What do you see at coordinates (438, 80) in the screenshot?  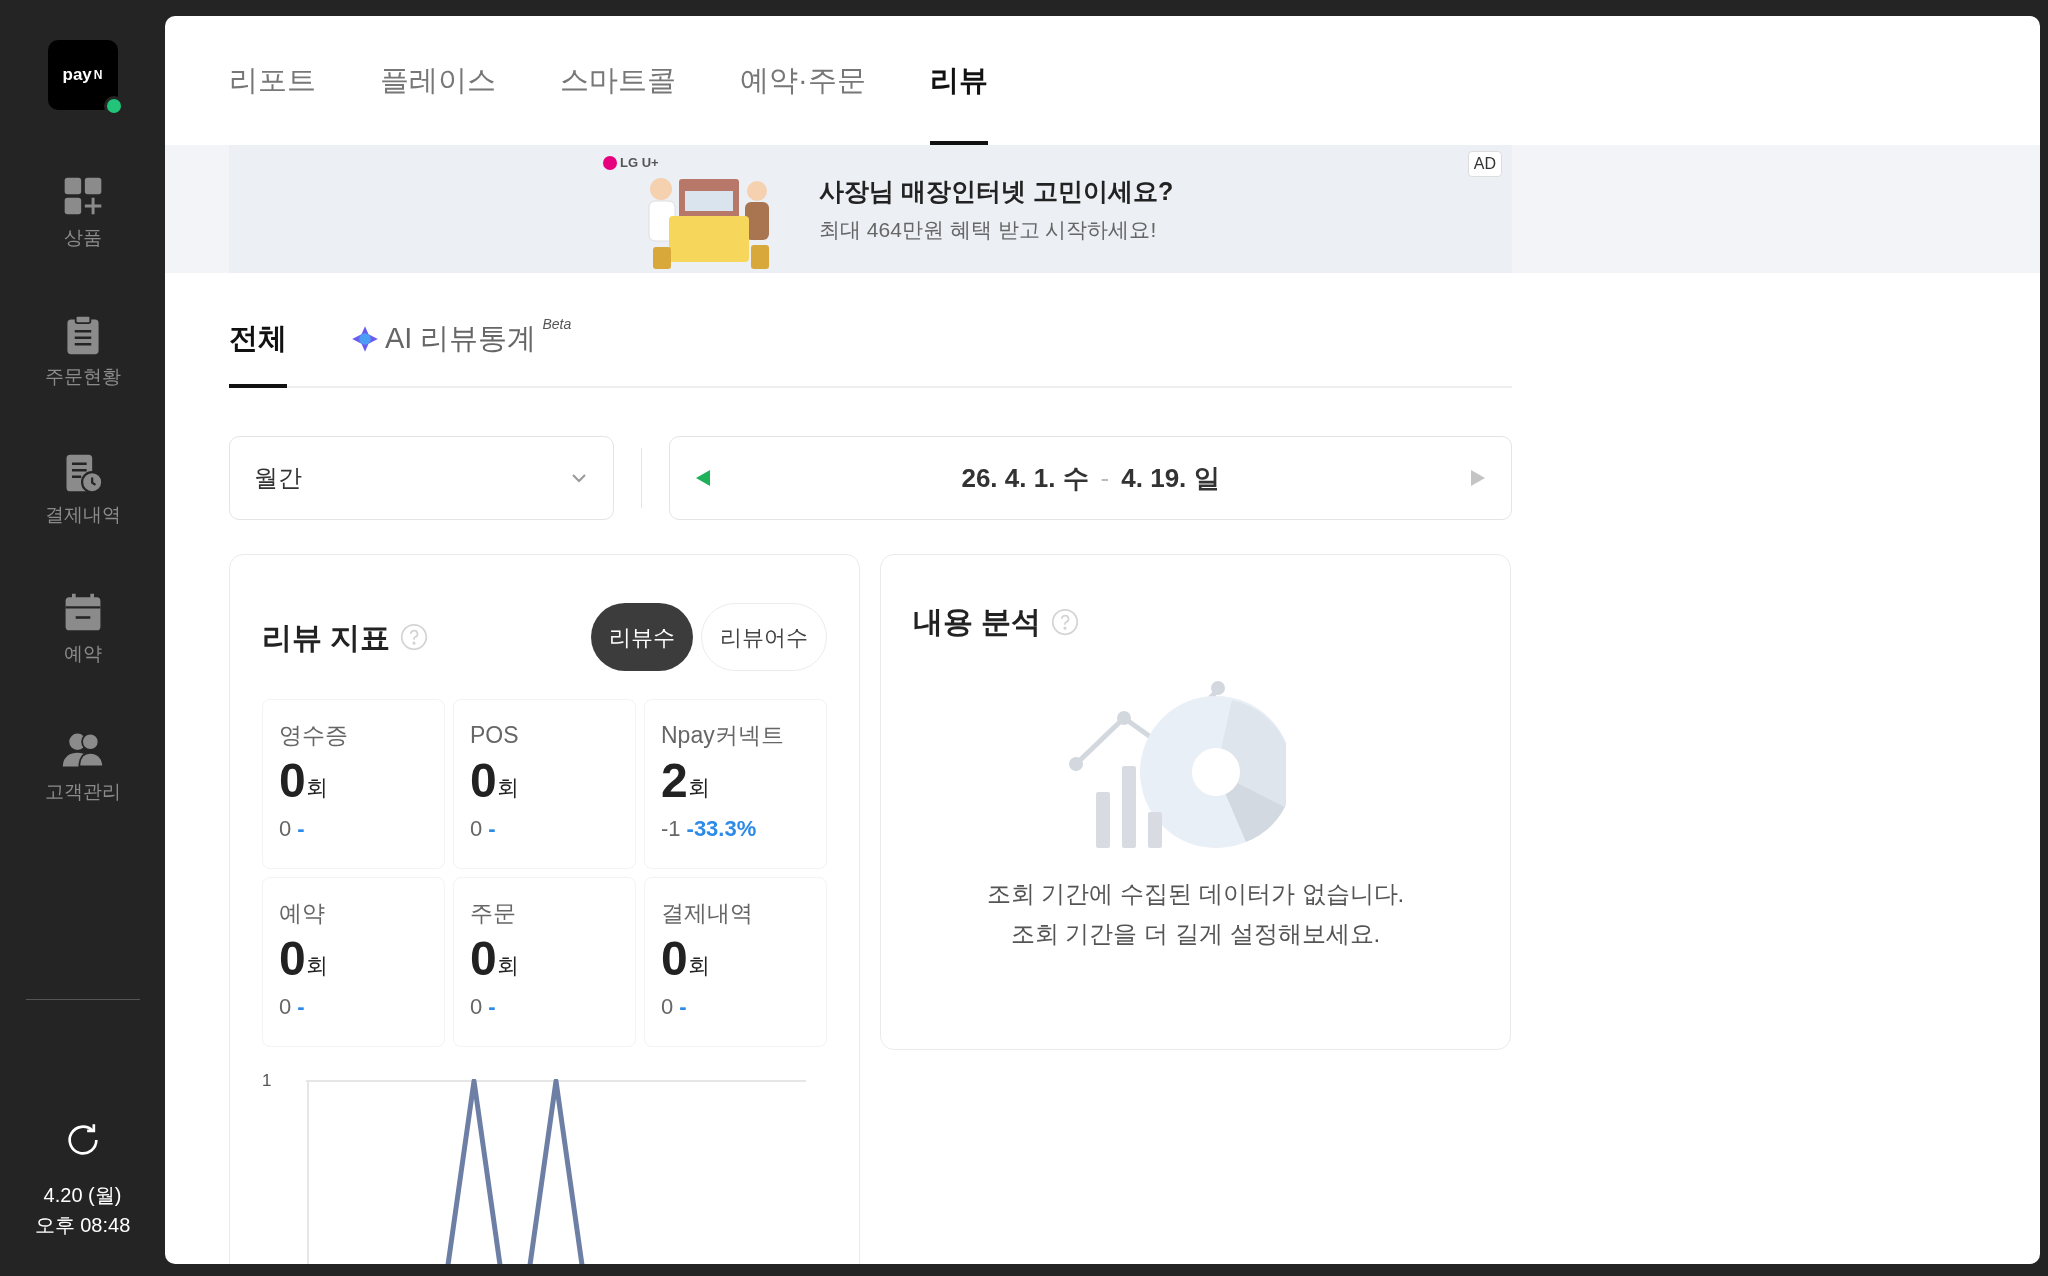 I see `nav-tab: 플레이스` at bounding box center [438, 80].